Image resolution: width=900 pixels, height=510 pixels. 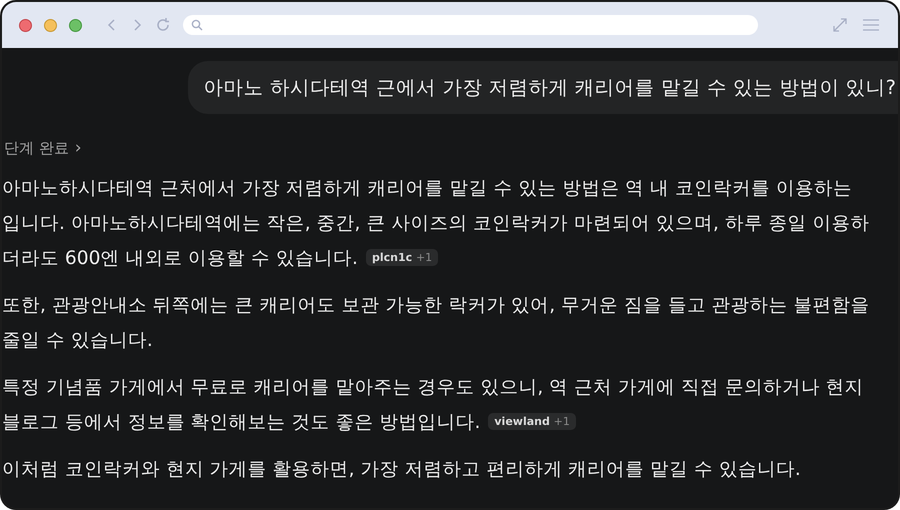 I want to click on answer-text: 또한, 관광안내소 뒤쪽에는 큰 캐리어도 보관 가능한 락커가 있어, 무거운 짐을 들고 관광하는 불편함을, so click(x=436, y=306).